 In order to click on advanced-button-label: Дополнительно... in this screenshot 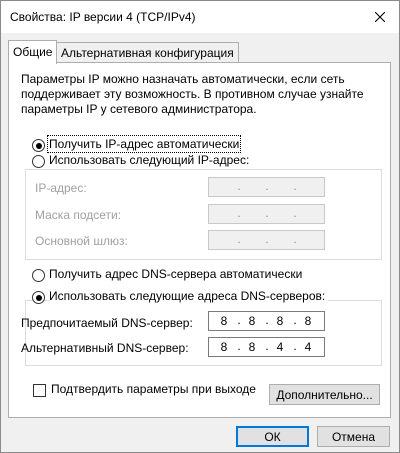, I will do `click(324, 395)`.